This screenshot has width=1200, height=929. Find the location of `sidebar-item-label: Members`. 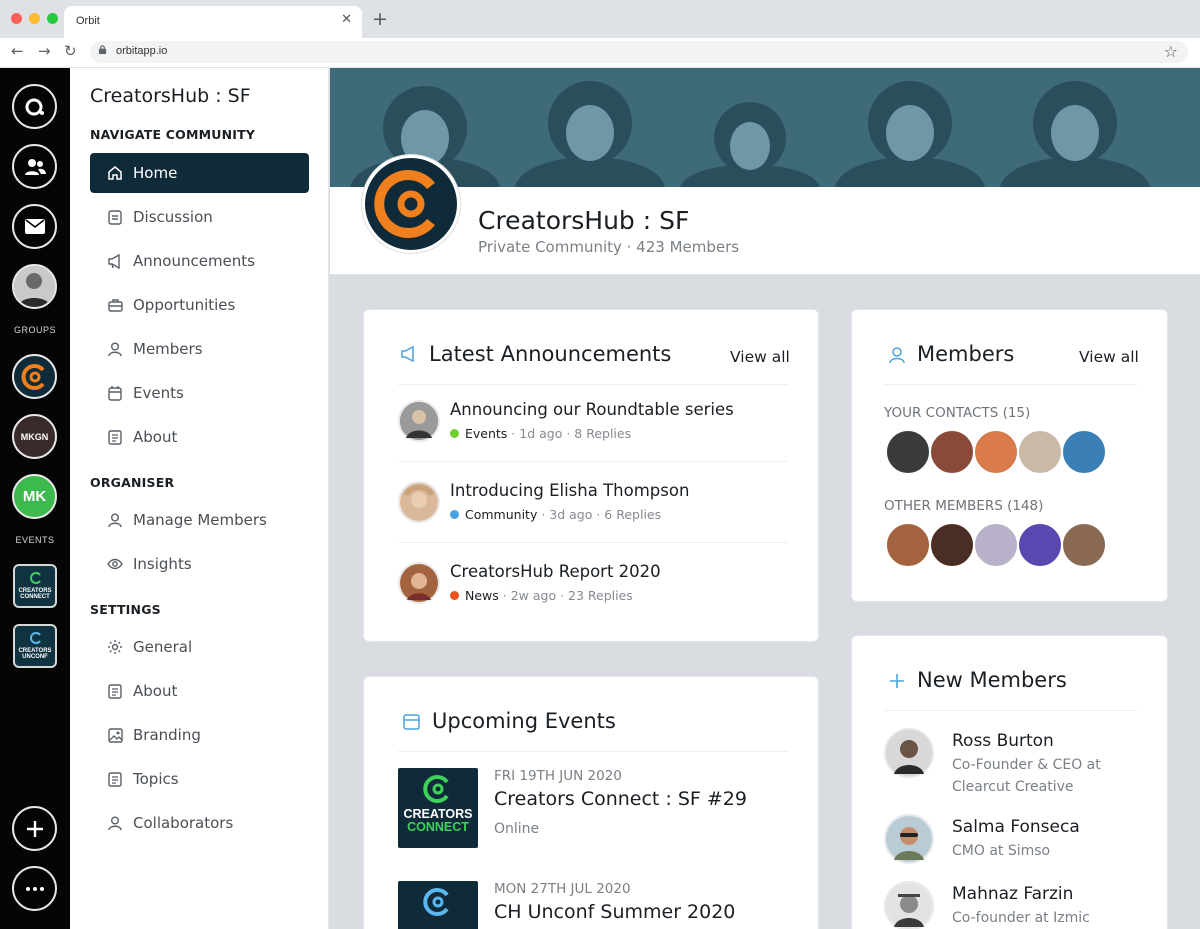

sidebar-item-label: Members is located at coordinates (168, 349).